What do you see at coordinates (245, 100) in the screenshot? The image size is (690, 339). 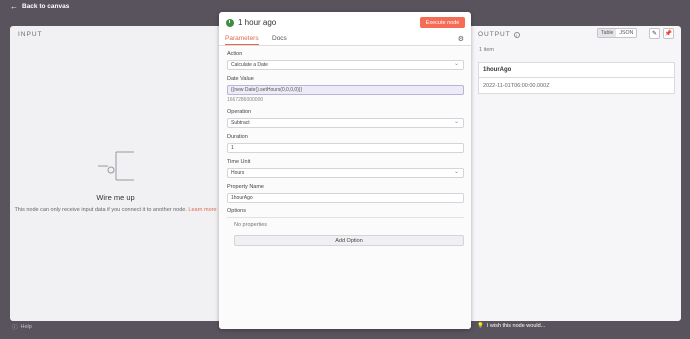 I see `date-value-hint: 1667286000000` at bounding box center [245, 100].